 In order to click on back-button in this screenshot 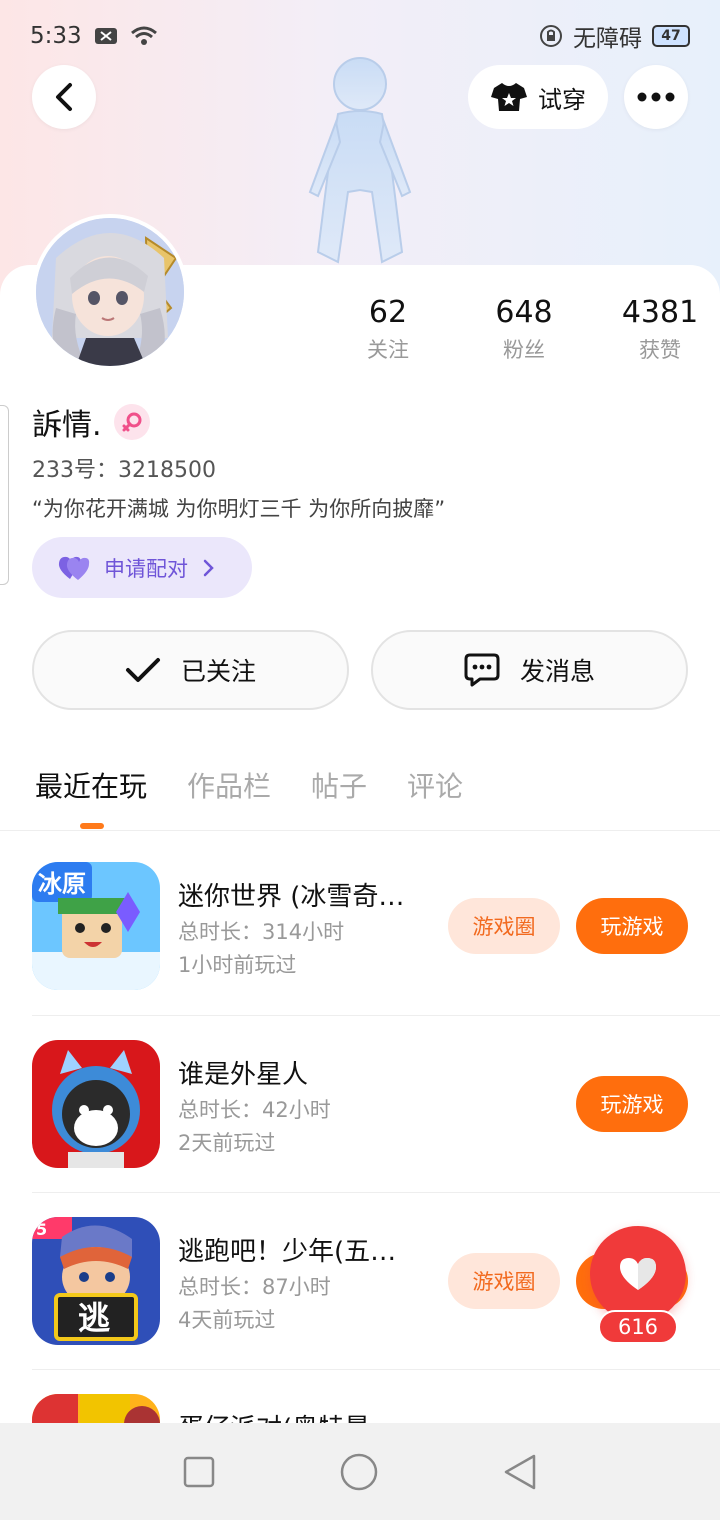, I will do `click(64, 97)`.